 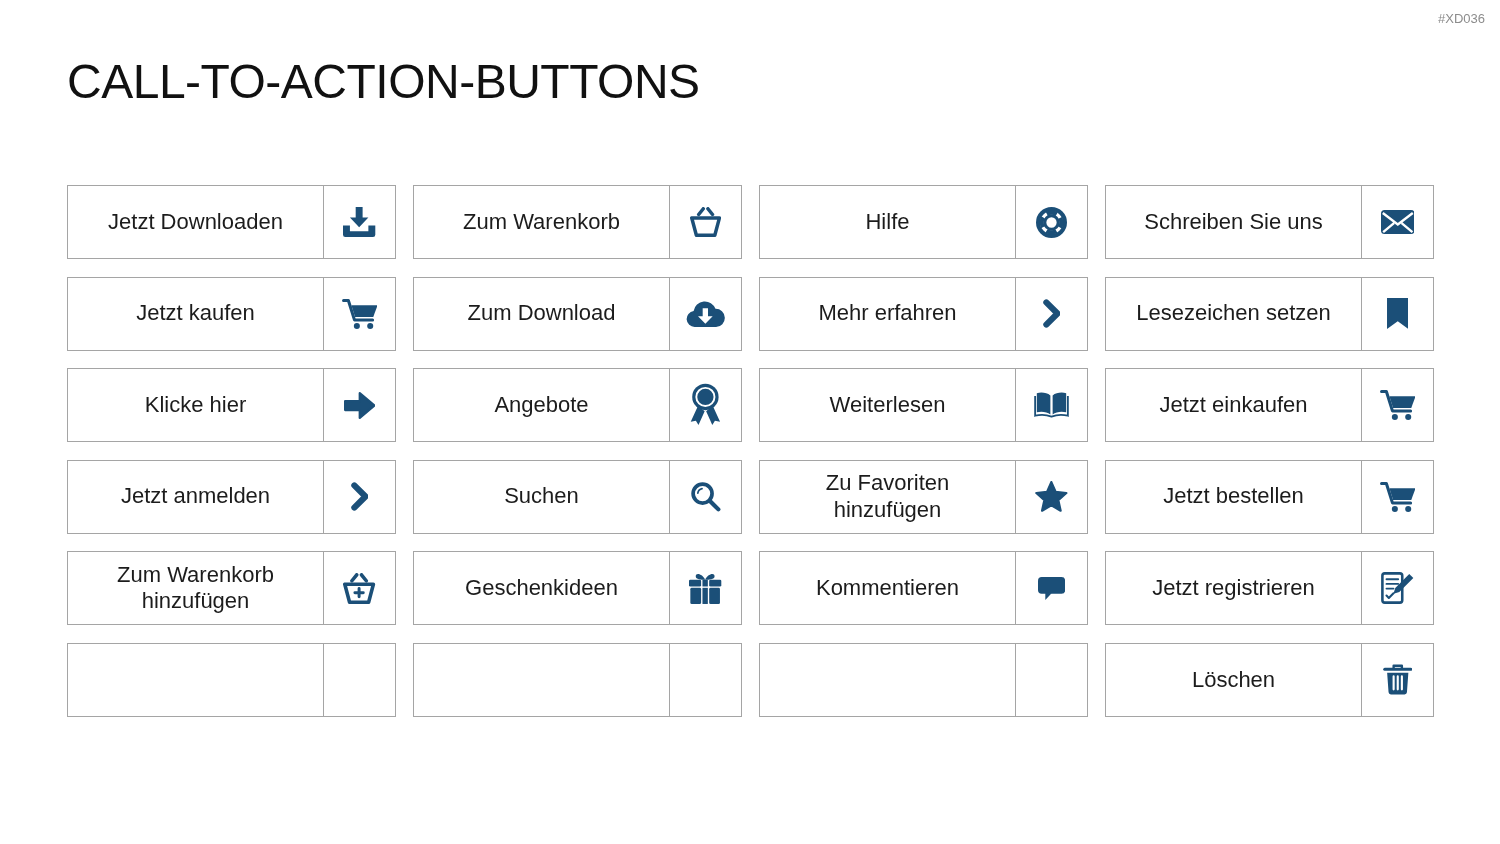 I want to click on basket-plus-icon, so click(x=359, y=588).